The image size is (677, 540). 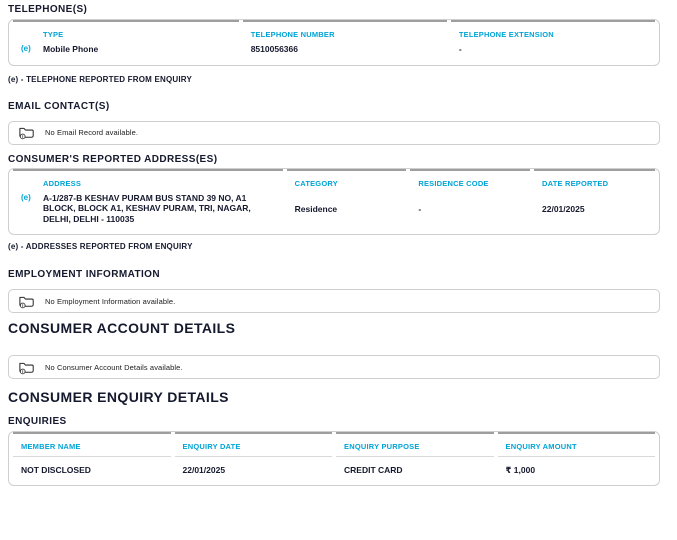 What do you see at coordinates (346, 180) in the screenshot?
I see `col-header-category: CATEGORY` at bounding box center [346, 180].